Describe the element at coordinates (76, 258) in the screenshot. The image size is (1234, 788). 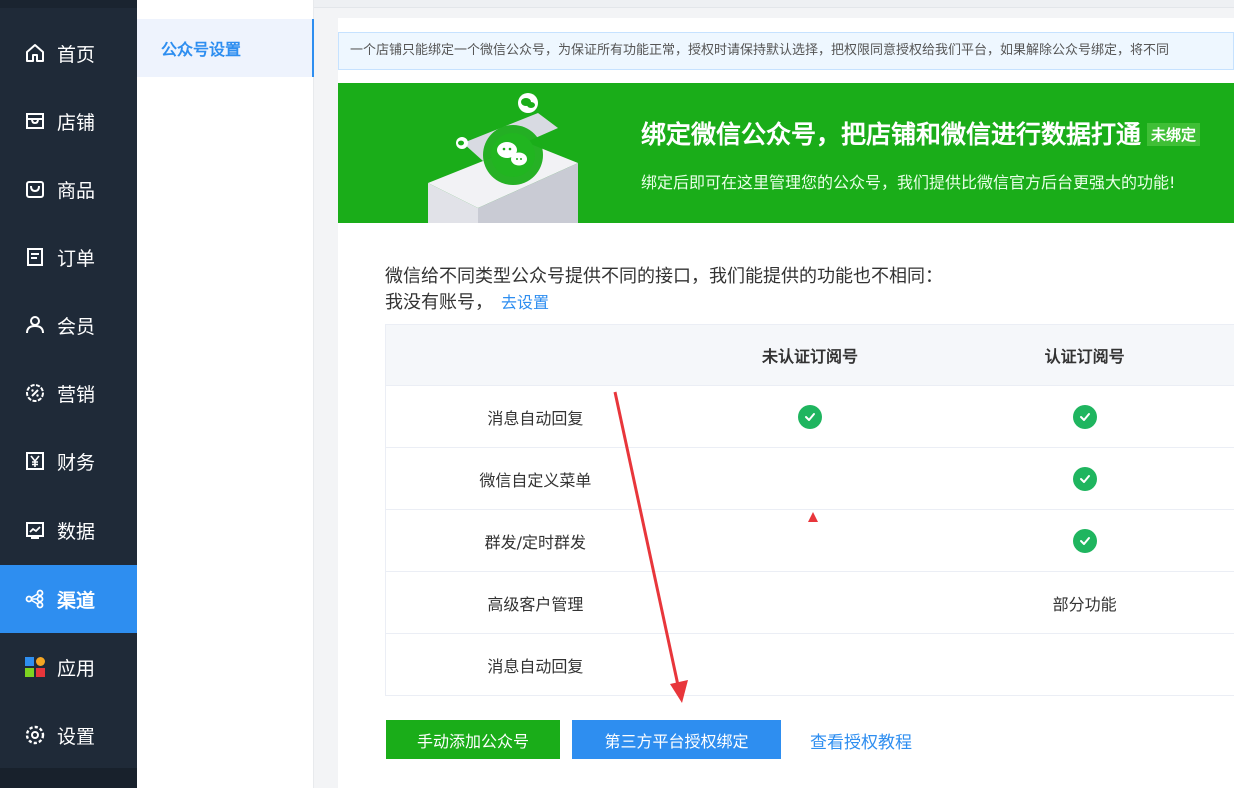
I see `nav-label: 订单` at that location.